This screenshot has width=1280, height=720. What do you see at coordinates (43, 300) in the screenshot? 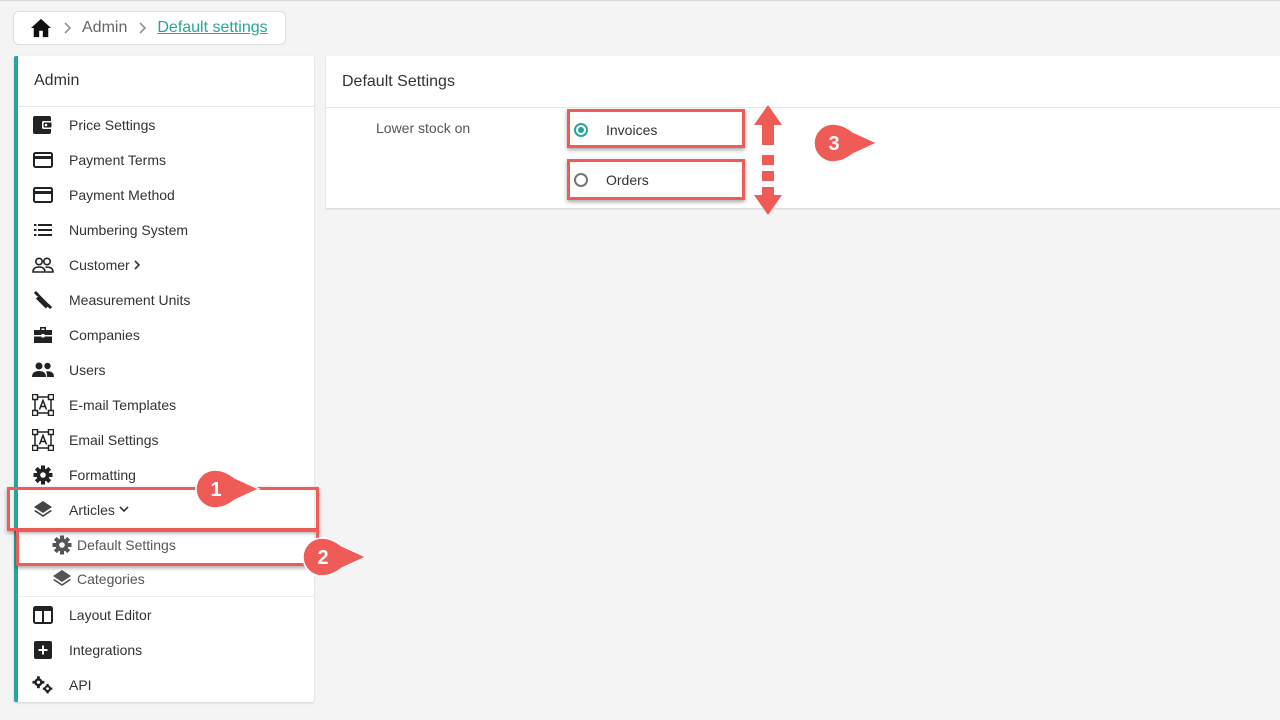
I see `ruler-icon` at bounding box center [43, 300].